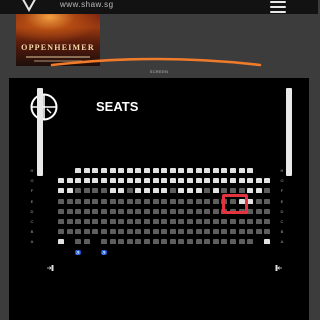 The width and height of the screenshot is (320, 320). What do you see at coordinates (32, 201) in the screenshot?
I see `row-letter: E` at bounding box center [32, 201].